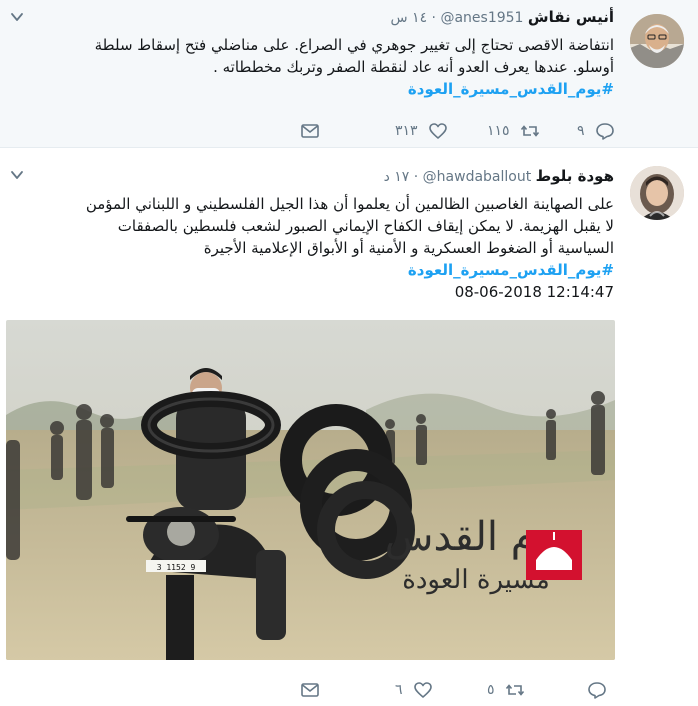 This screenshot has height=706, width=698. What do you see at coordinates (409, 18) in the screenshot?
I see `tweet-time: ١٤ س` at bounding box center [409, 18].